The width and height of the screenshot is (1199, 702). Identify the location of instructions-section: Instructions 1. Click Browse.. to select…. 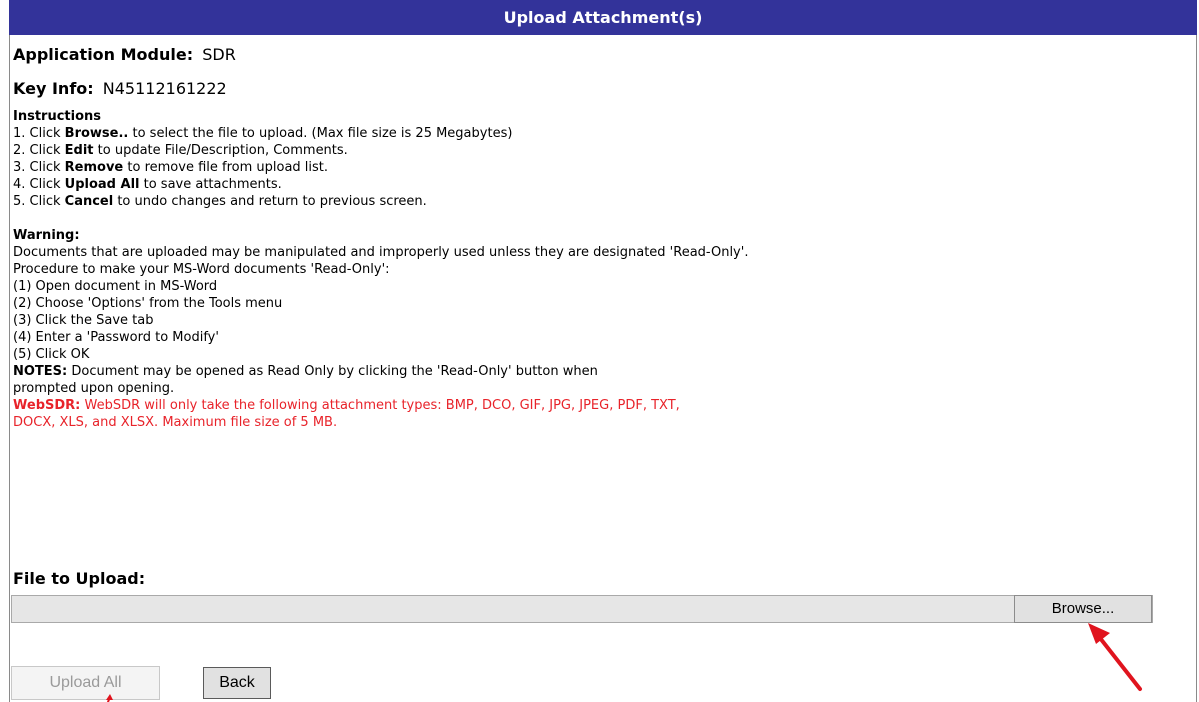
(600, 159).